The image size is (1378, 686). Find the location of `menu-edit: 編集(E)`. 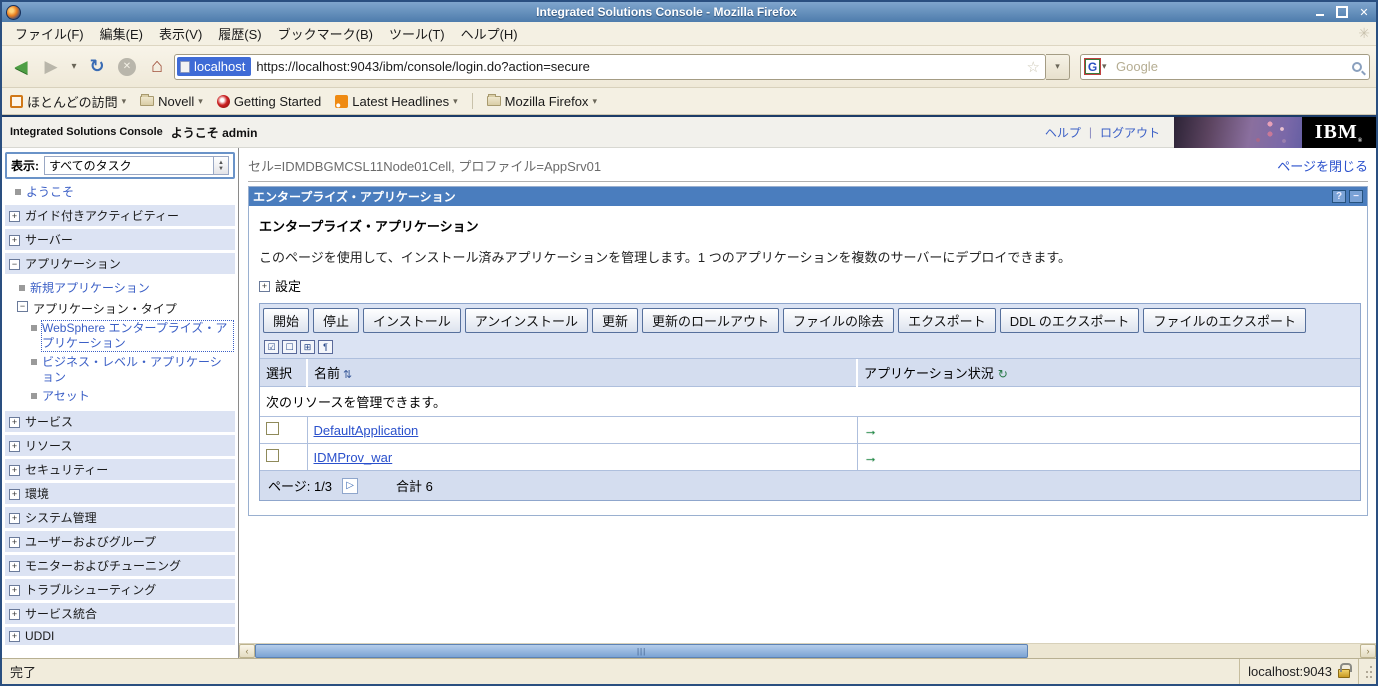

menu-edit: 編集(E) is located at coordinates (121, 33).